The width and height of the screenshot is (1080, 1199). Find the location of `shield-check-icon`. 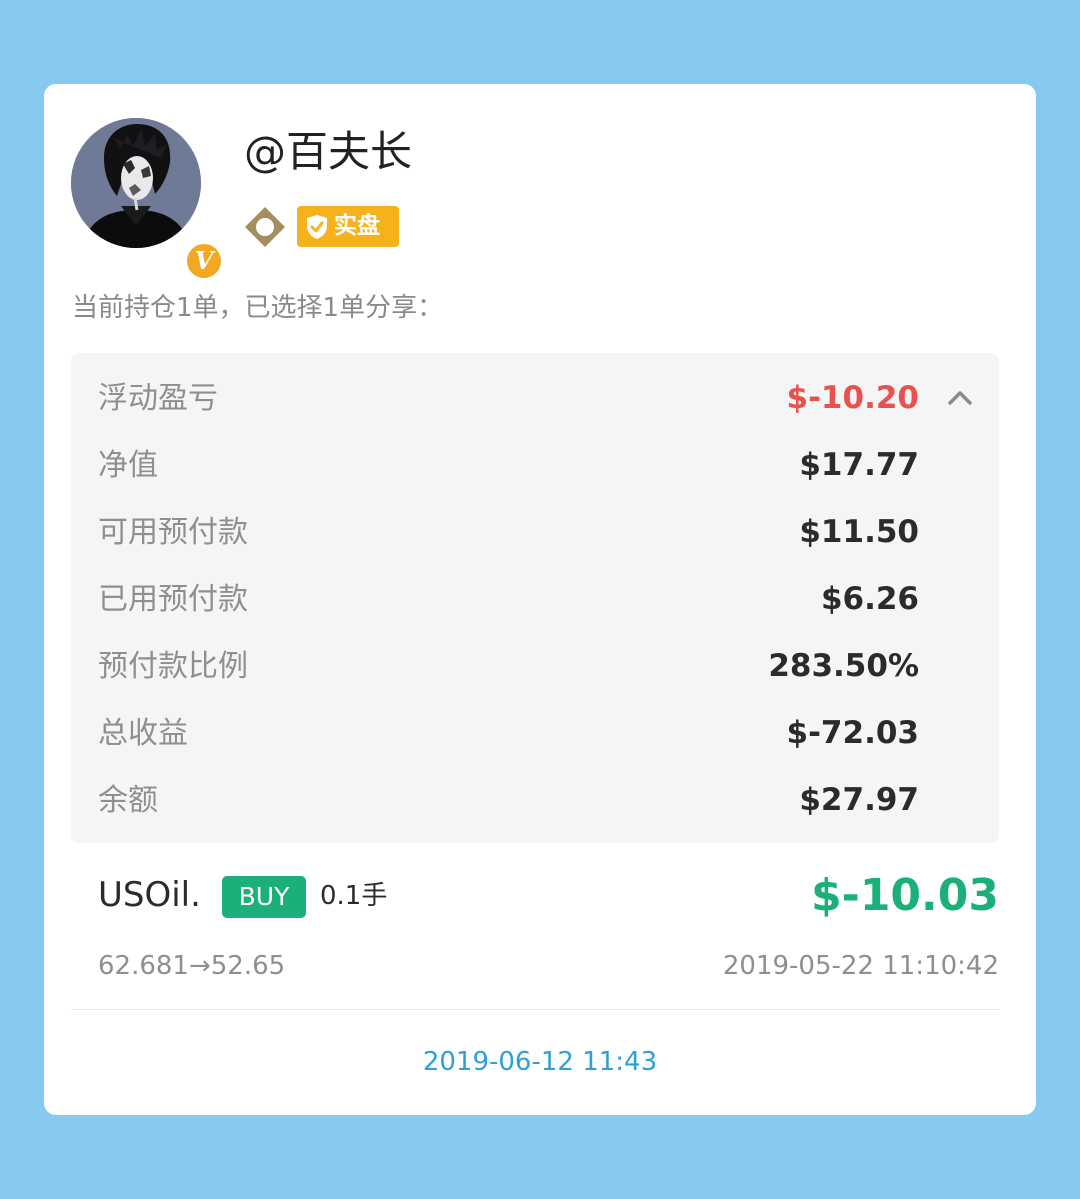

shield-check-icon is located at coordinates (317, 227).